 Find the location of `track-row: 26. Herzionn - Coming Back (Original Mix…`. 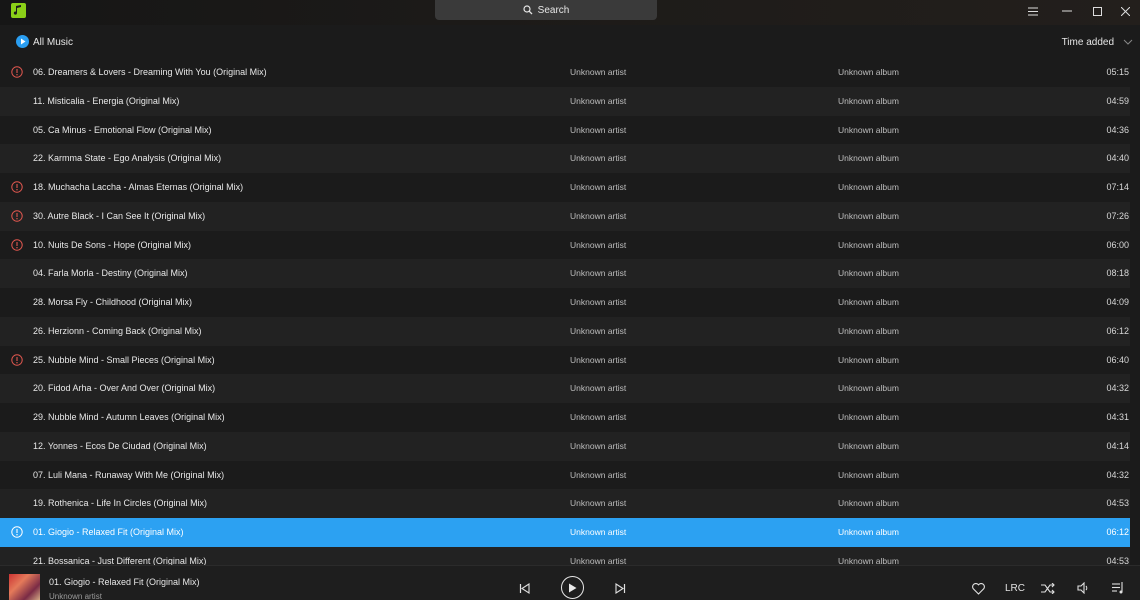

track-row: 26. Herzionn - Coming Back (Original Mix… is located at coordinates (565, 331).